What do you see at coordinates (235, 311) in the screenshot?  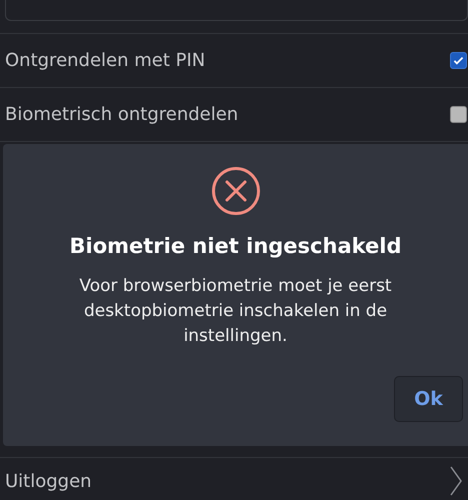 I see `dialog-message: Voor browserbiometrie moet je eerst desktopbiometrie inschakelen in de instellingen.` at bounding box center [235, 311].